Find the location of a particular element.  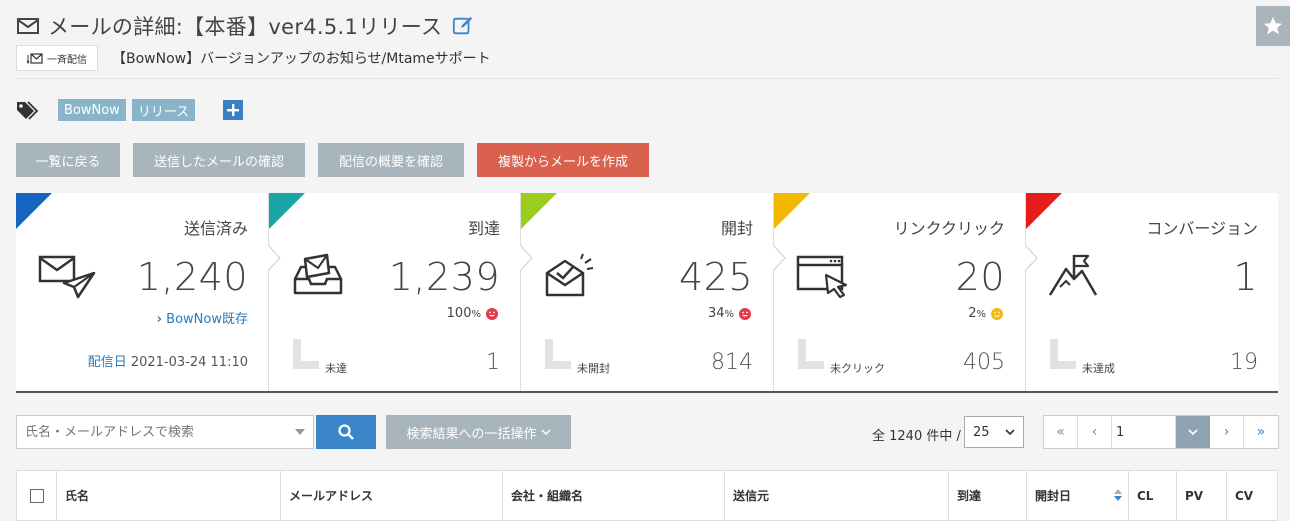

last-page-button: » is located at coordinates (1261, 432).